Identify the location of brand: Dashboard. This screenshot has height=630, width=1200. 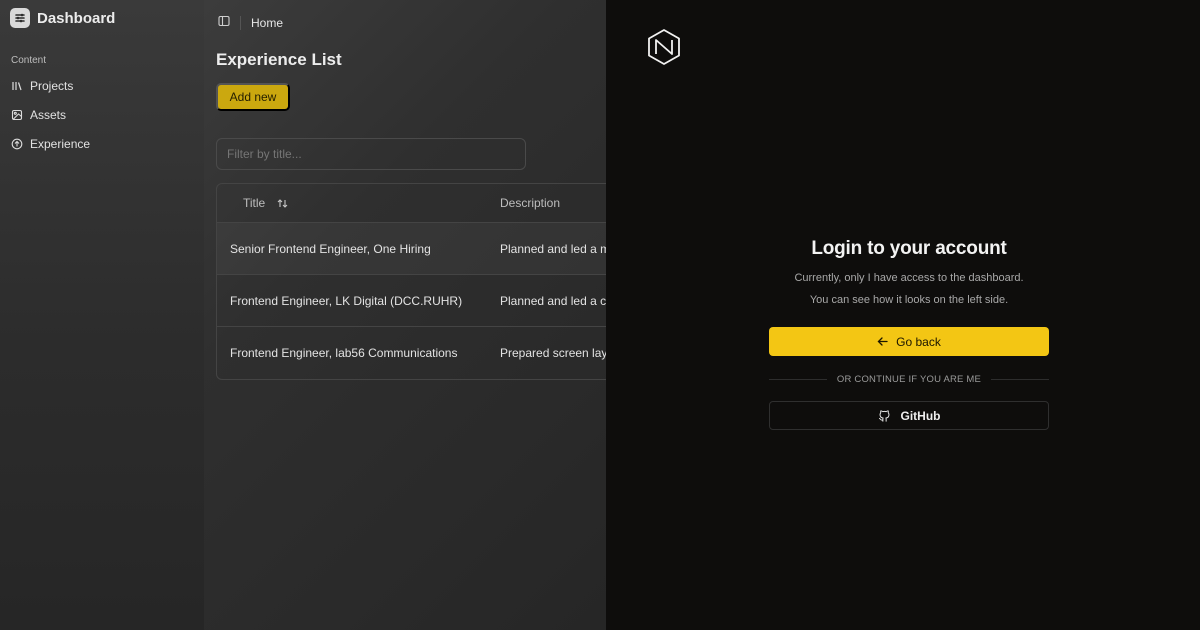
(62, 18).